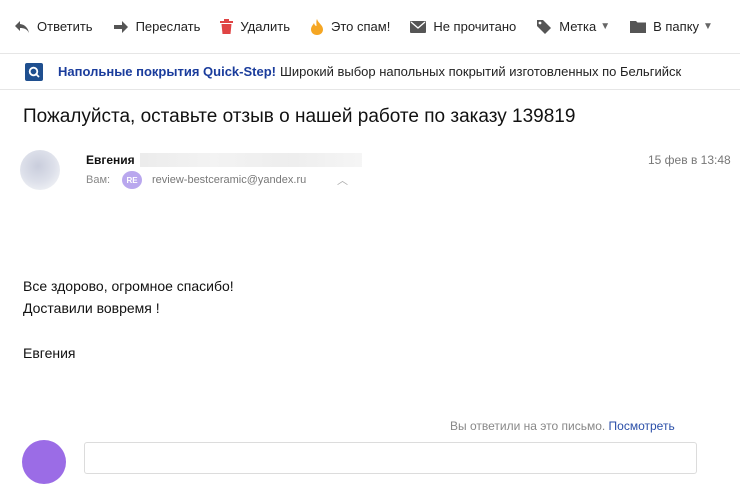 Image resolution: width=740 pixels, height=484 pixels. I want to click on folder-label: В папку, so click(676, 26).